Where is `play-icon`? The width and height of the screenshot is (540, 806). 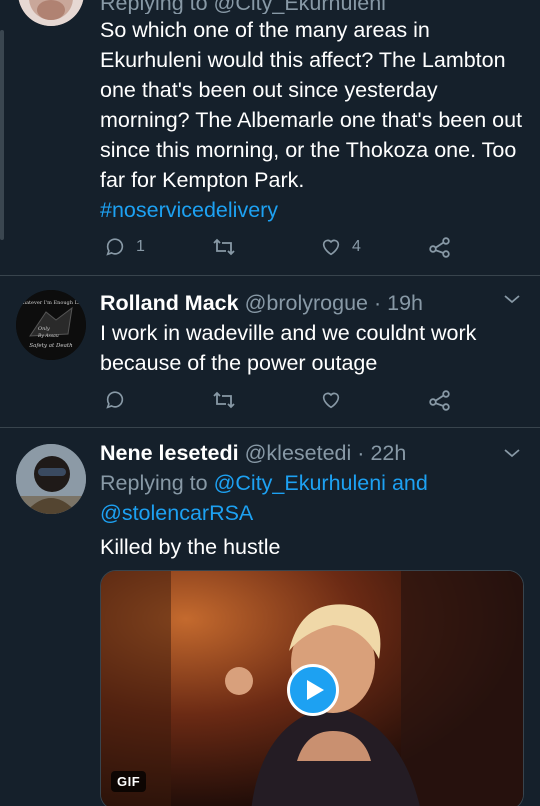 play-icon is located at coordinates (315, 690).